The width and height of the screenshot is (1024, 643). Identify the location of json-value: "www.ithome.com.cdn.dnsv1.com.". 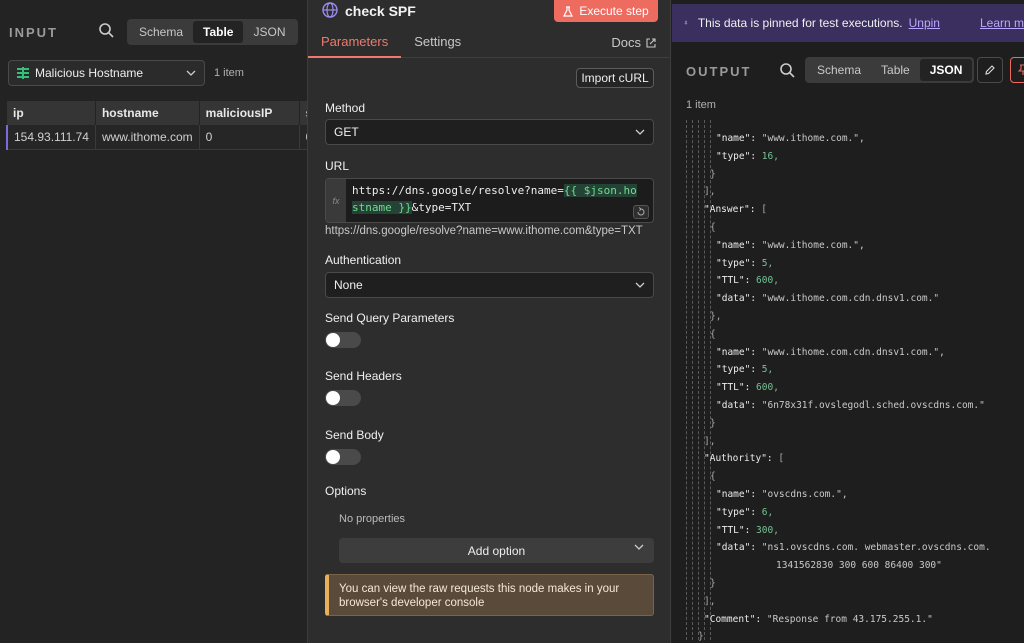
(850, 298).